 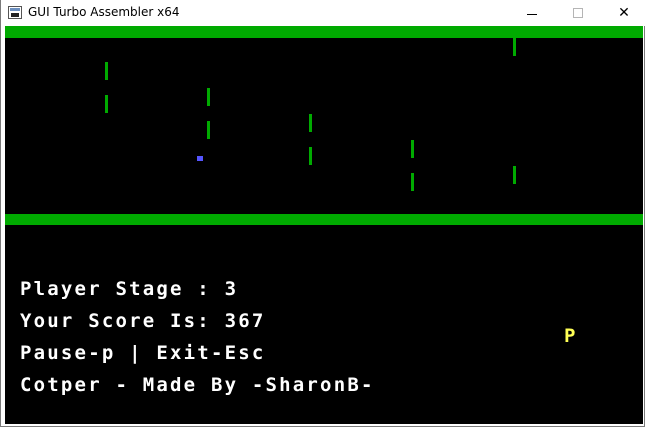 What do you see at coordinates (324, 32) in the screenshot?
I see `top-ground-bar` at bounding box center [324, 32].